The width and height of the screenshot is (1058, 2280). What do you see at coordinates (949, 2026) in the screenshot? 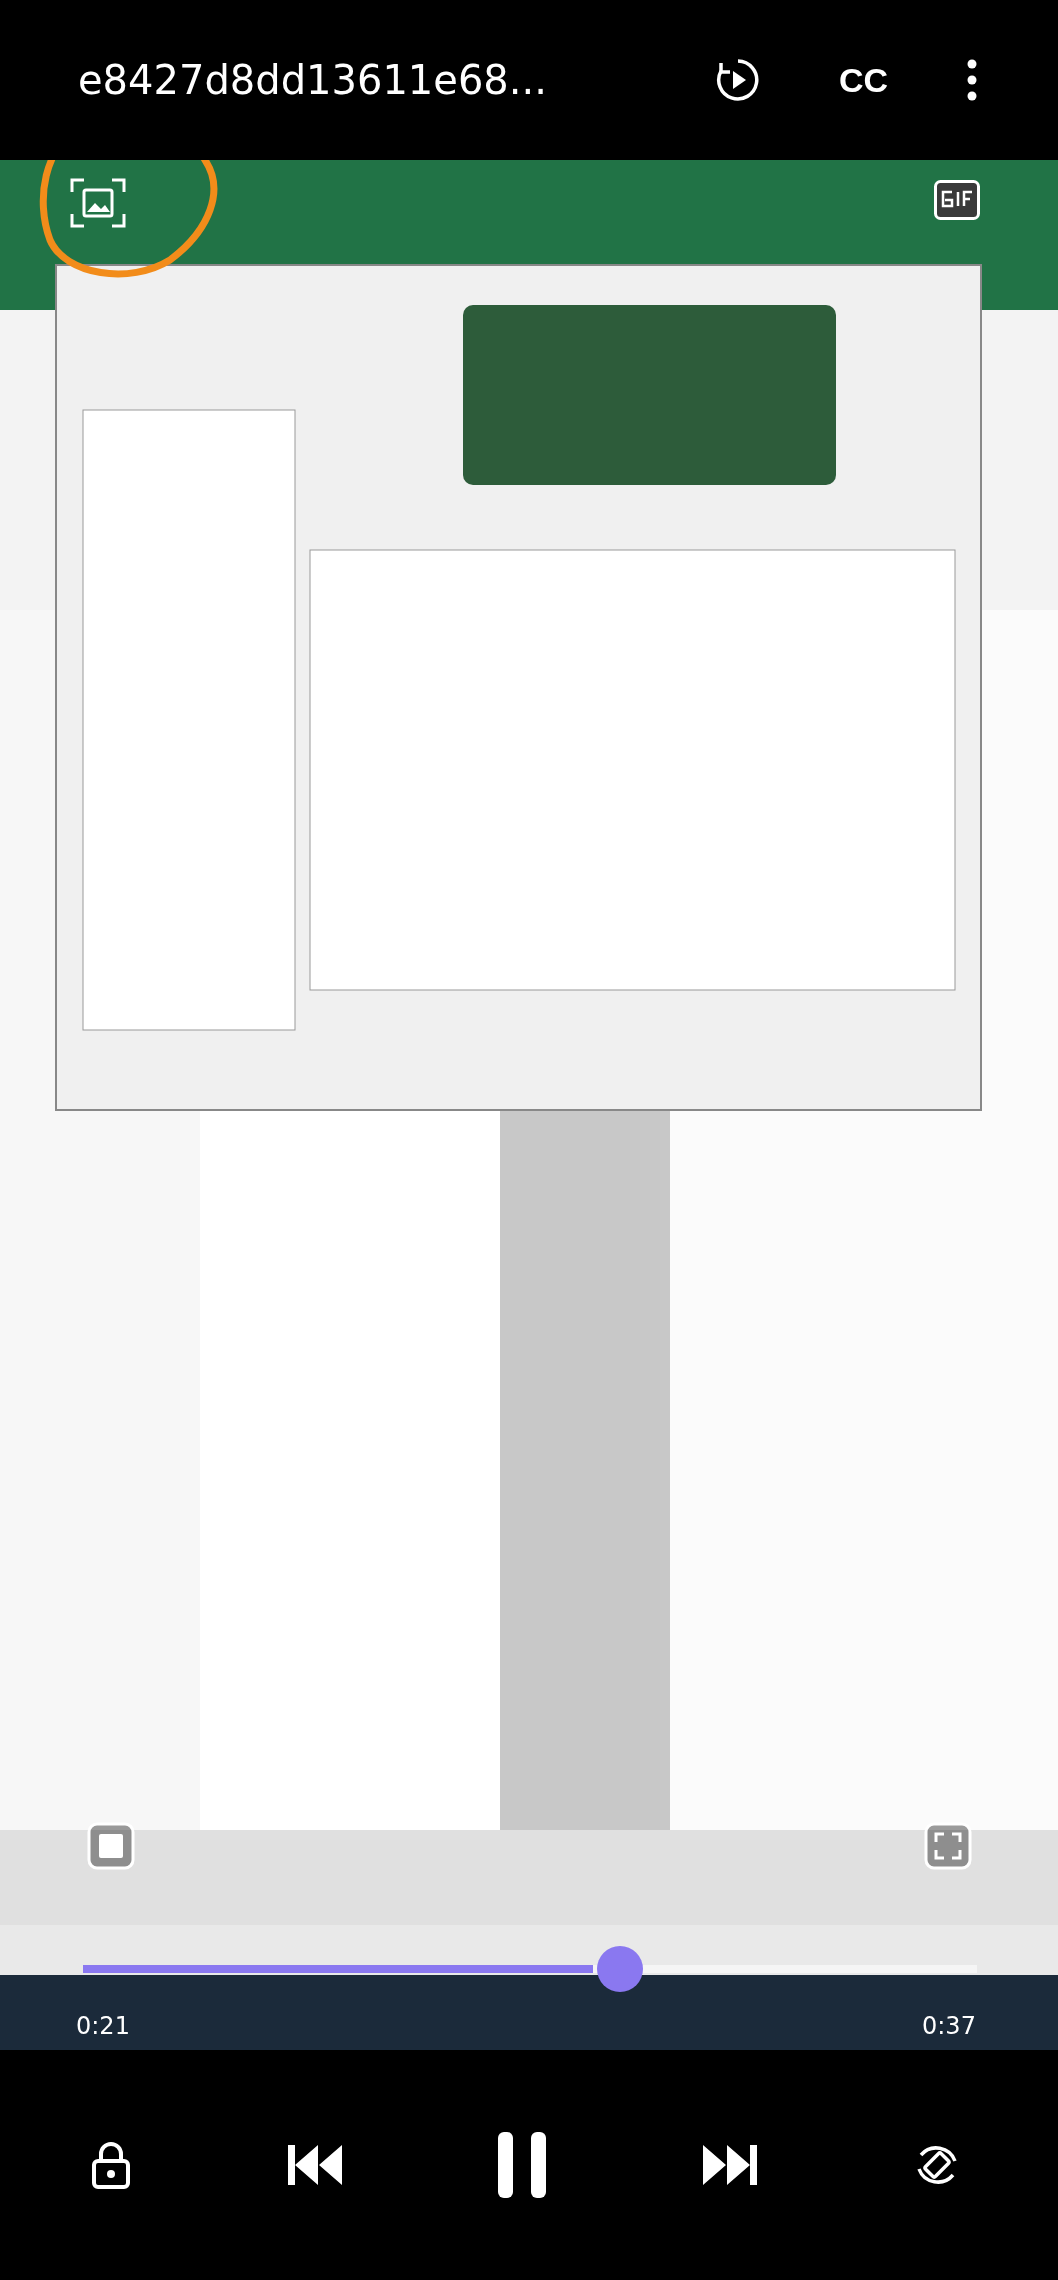
I see `duration-time: 0:37` at bounding box center [949, 2026].